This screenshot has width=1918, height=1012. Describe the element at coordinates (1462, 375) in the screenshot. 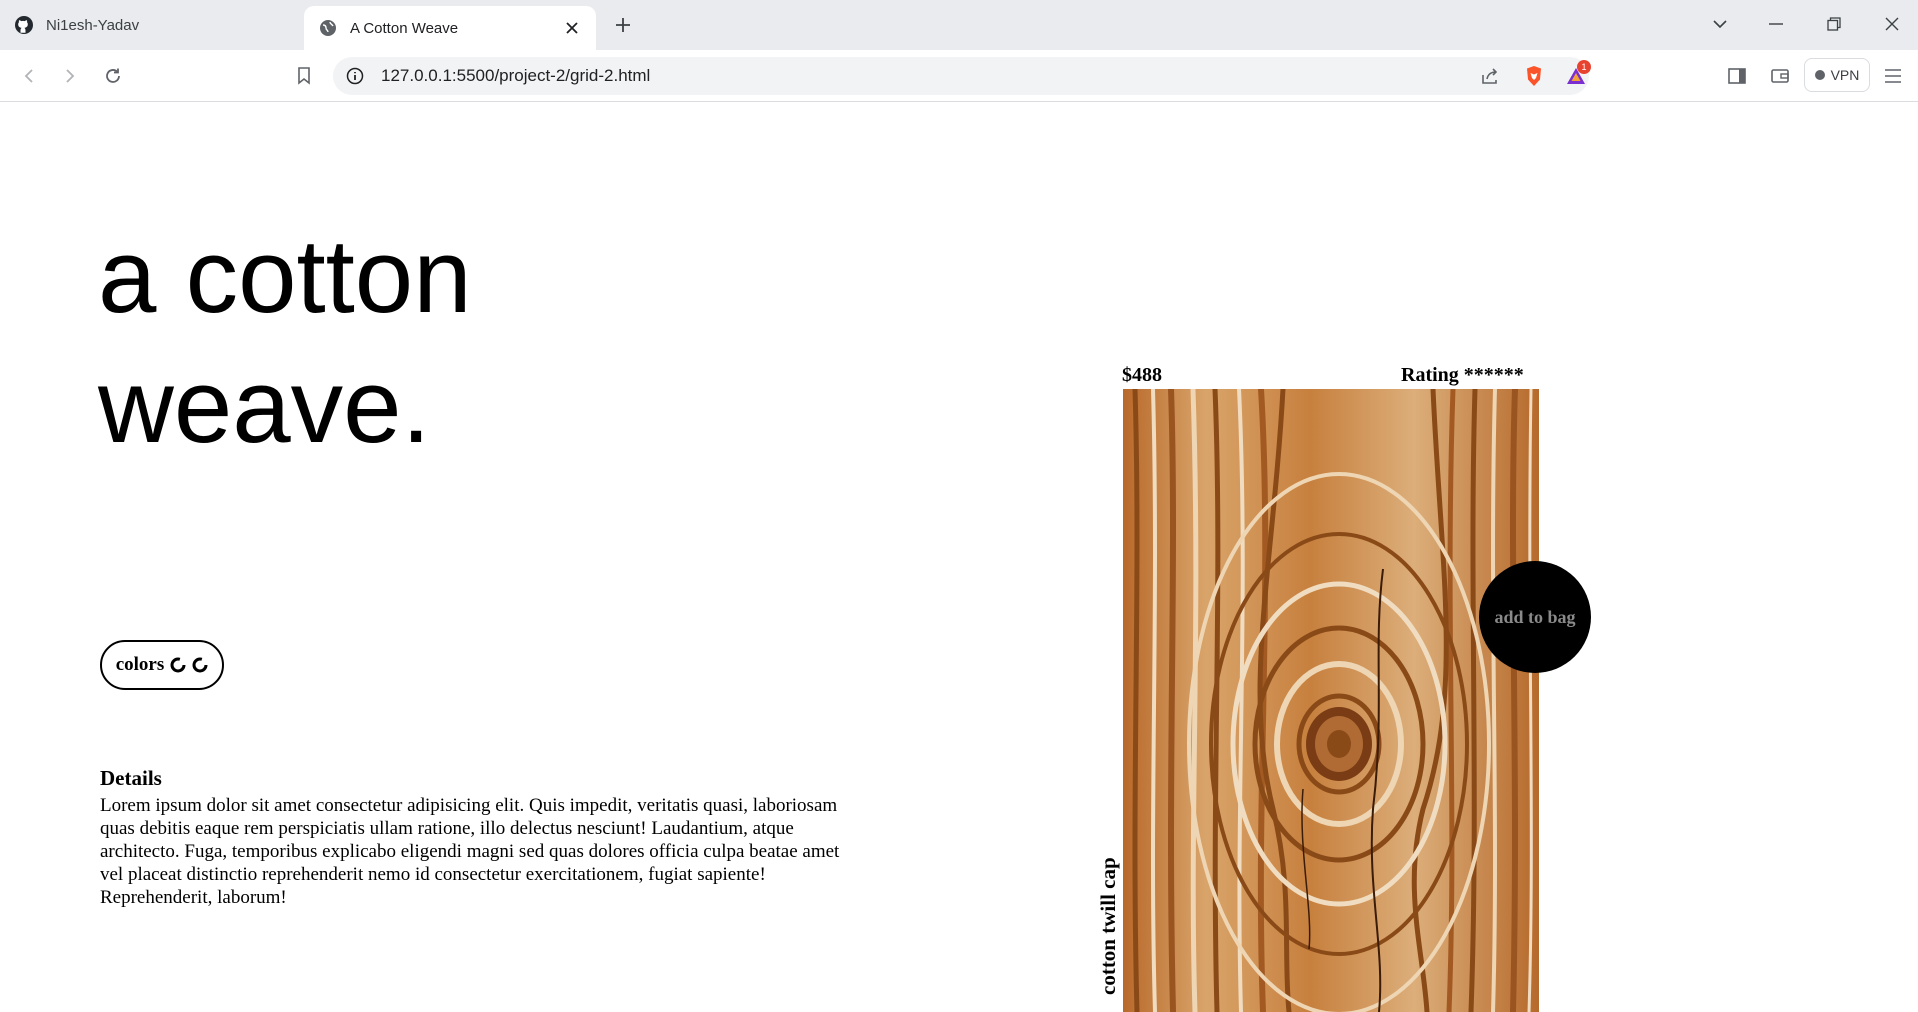

I see `product-rating: Rating ******` at that location.